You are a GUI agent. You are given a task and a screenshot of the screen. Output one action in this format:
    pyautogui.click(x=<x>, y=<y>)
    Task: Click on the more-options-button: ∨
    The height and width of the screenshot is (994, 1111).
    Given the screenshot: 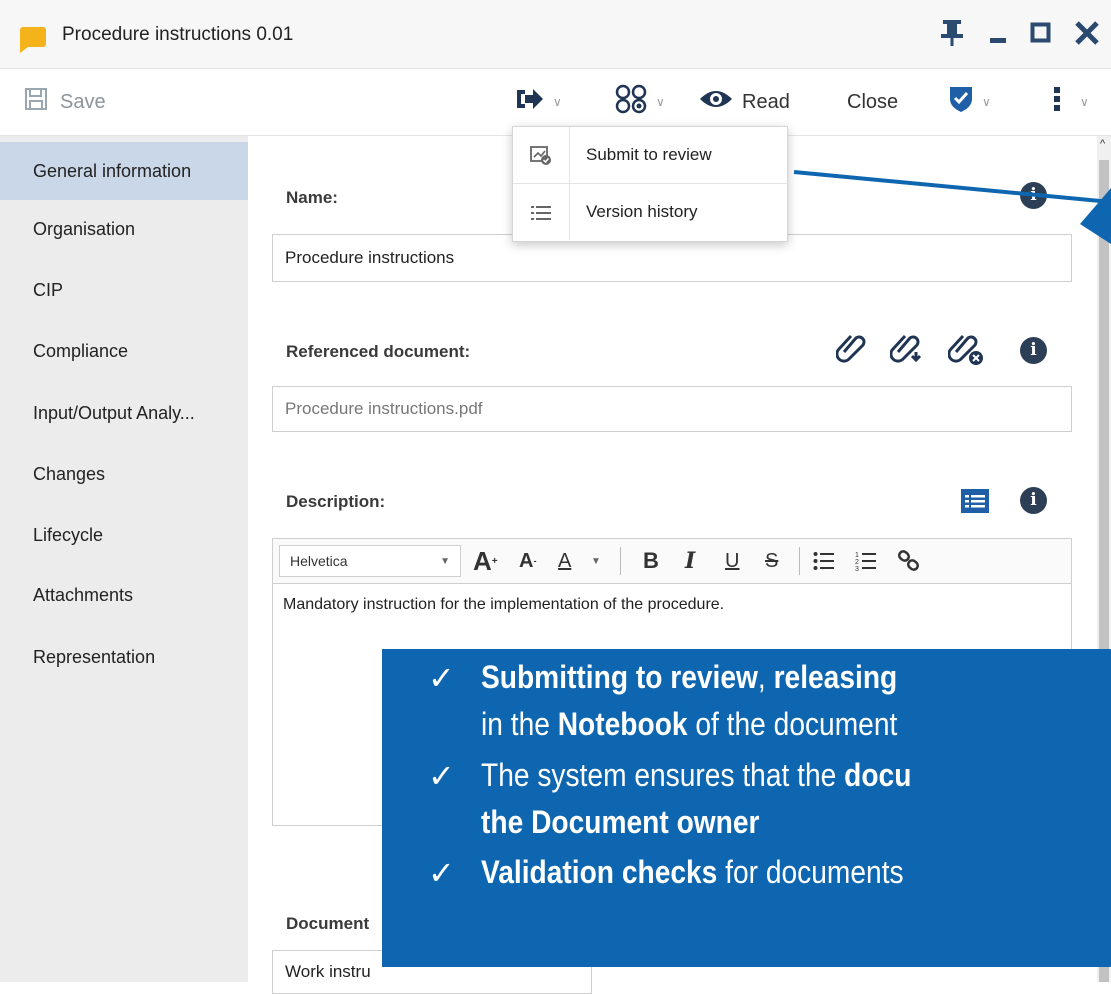 What is the action you would take?
    pyautogui.click(x=1070, y=102)
    